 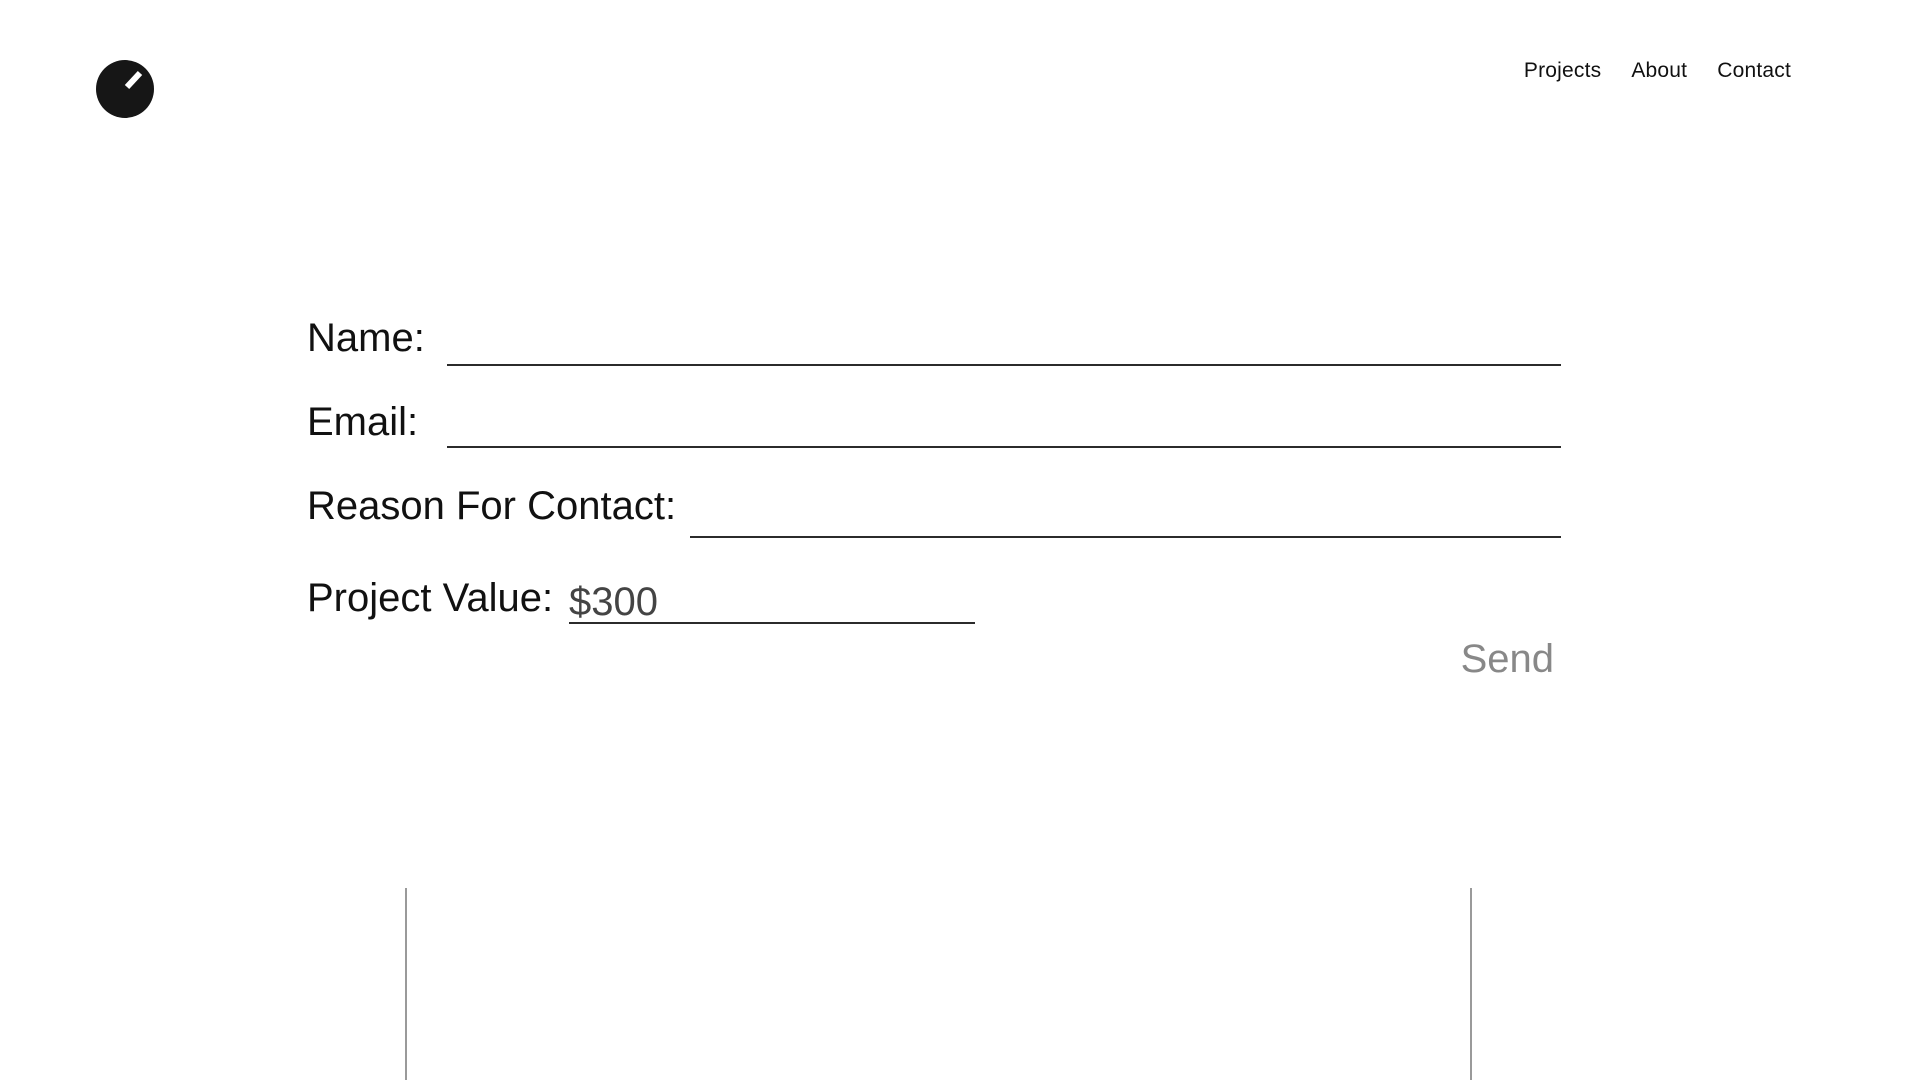 I want to click on email-row: Email:, so click(x=934, y=424).